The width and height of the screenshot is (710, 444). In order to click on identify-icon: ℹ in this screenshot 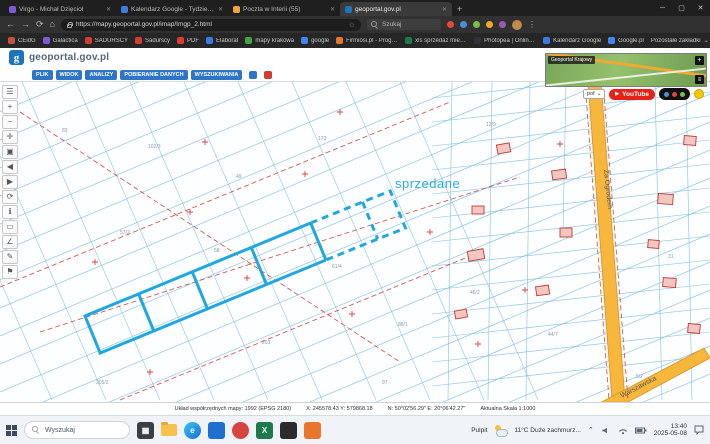, I will do `click(10, 212)`.